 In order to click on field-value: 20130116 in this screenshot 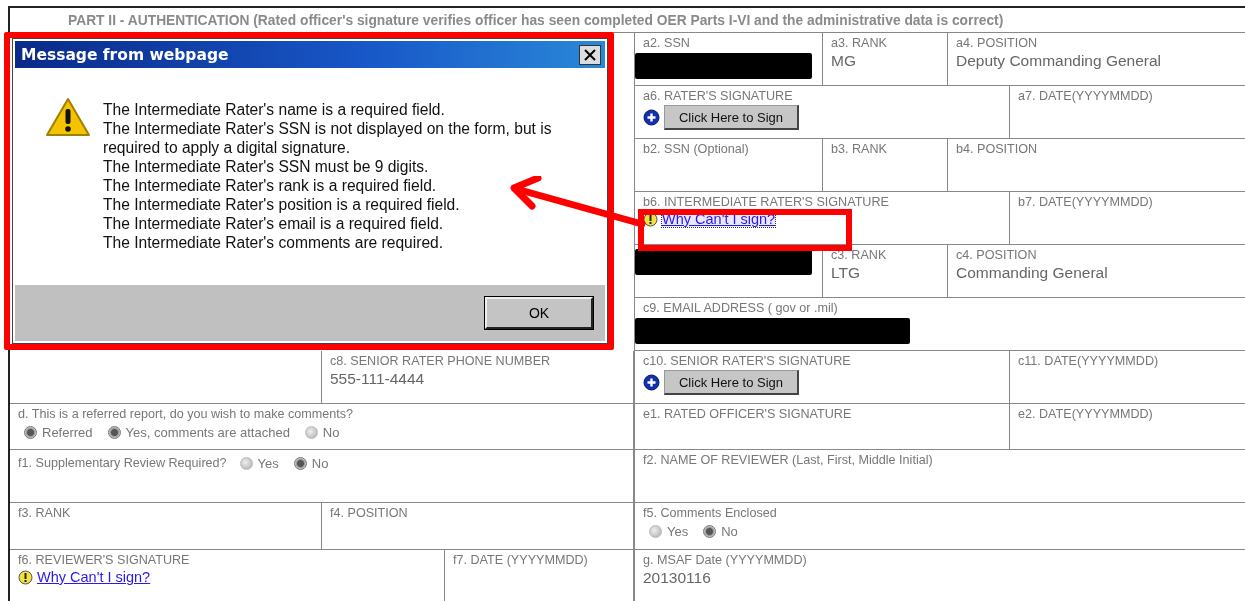, I will do `click(677, 577)`.